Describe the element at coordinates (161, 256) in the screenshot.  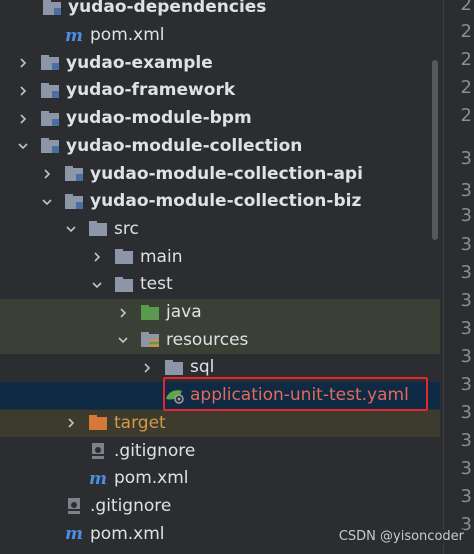
I see `tree-row-label: main` at that location.